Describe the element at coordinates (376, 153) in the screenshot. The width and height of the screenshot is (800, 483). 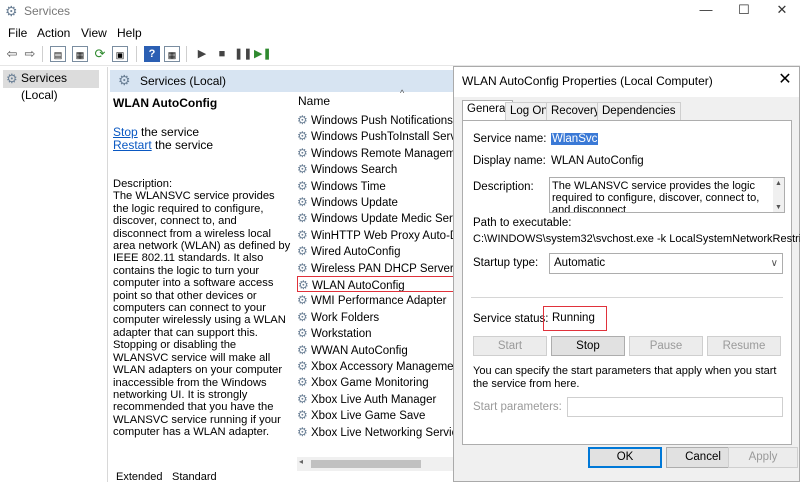
I see `service-row: ⚙Windows Remote Management` at that location.